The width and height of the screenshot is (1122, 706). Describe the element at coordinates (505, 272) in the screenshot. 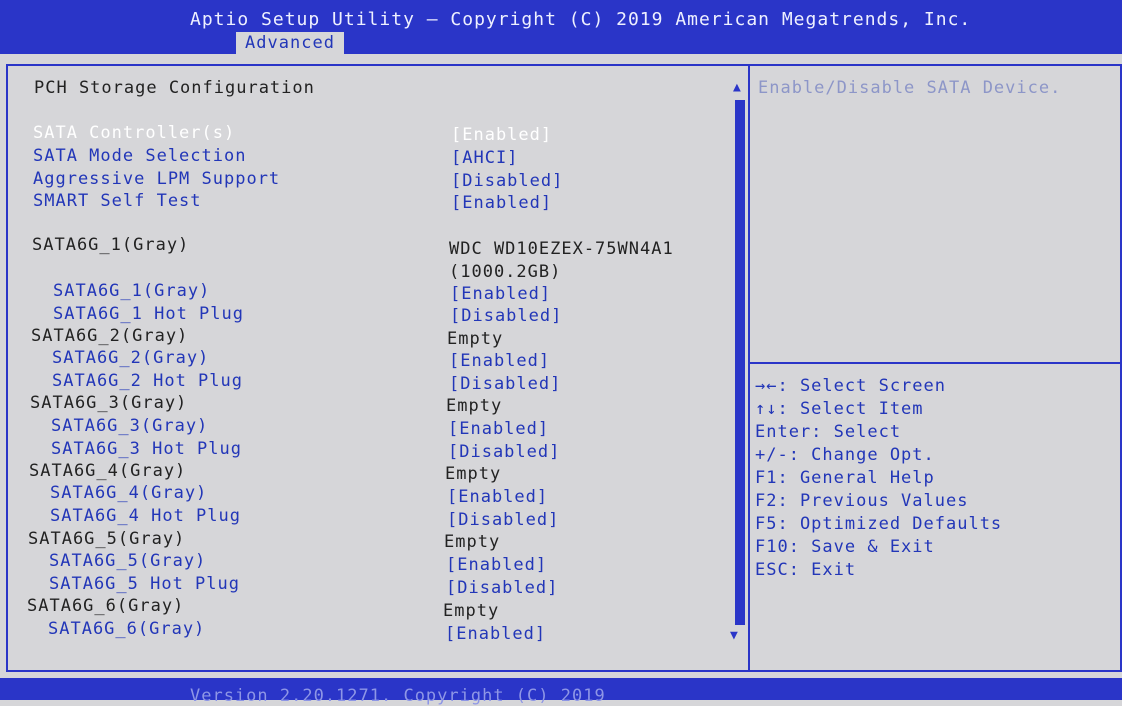

I see `port-capacity-sata6g-1: (1000.2GB)` at that location.